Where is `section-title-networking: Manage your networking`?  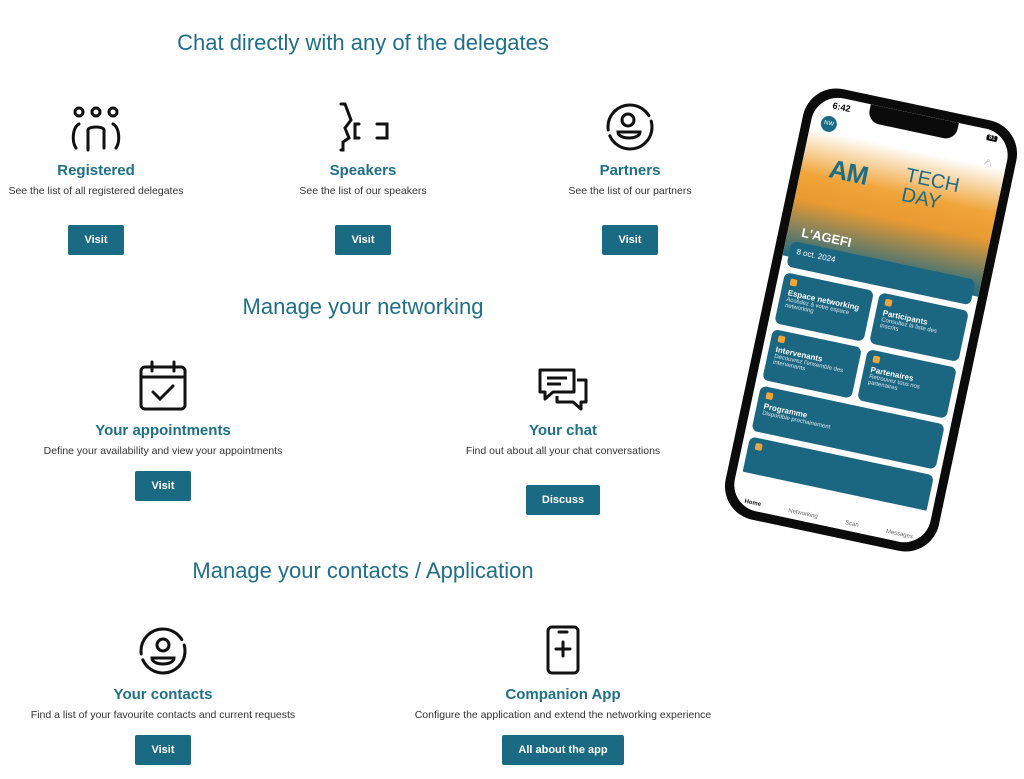 section-title-networking: Manage your networking is located at coordinates (363, 306).